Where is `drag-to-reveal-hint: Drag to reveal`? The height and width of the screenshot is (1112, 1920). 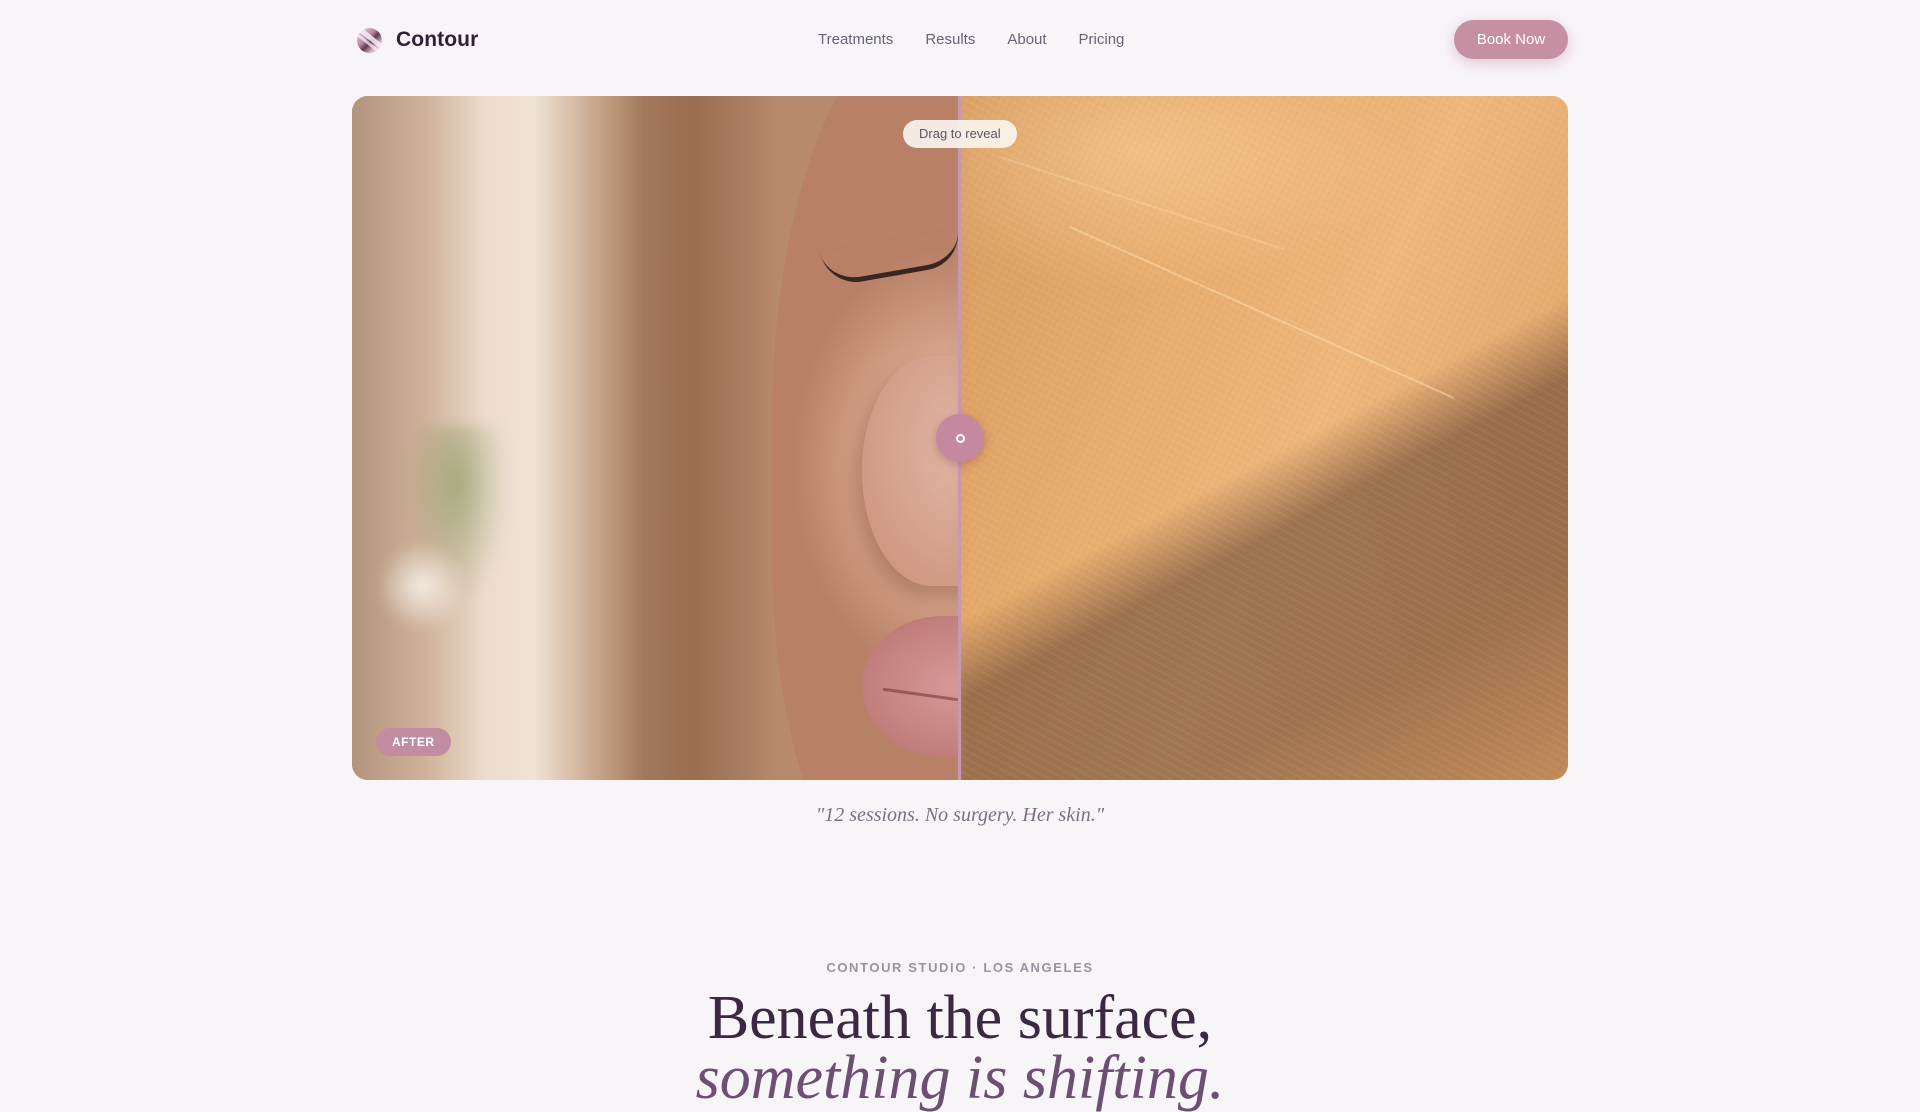 drag-to-reveal-hint: Drag to reveal is located at coordinates (960, 134).